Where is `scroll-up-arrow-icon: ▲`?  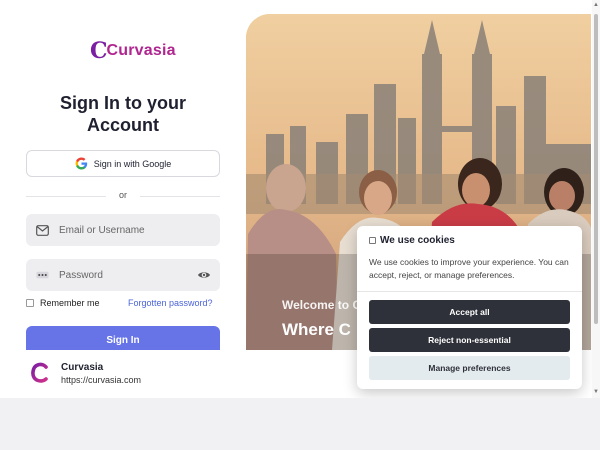
scroll-up-arrow-icon: ▲ is located at coordinates (596, 5).